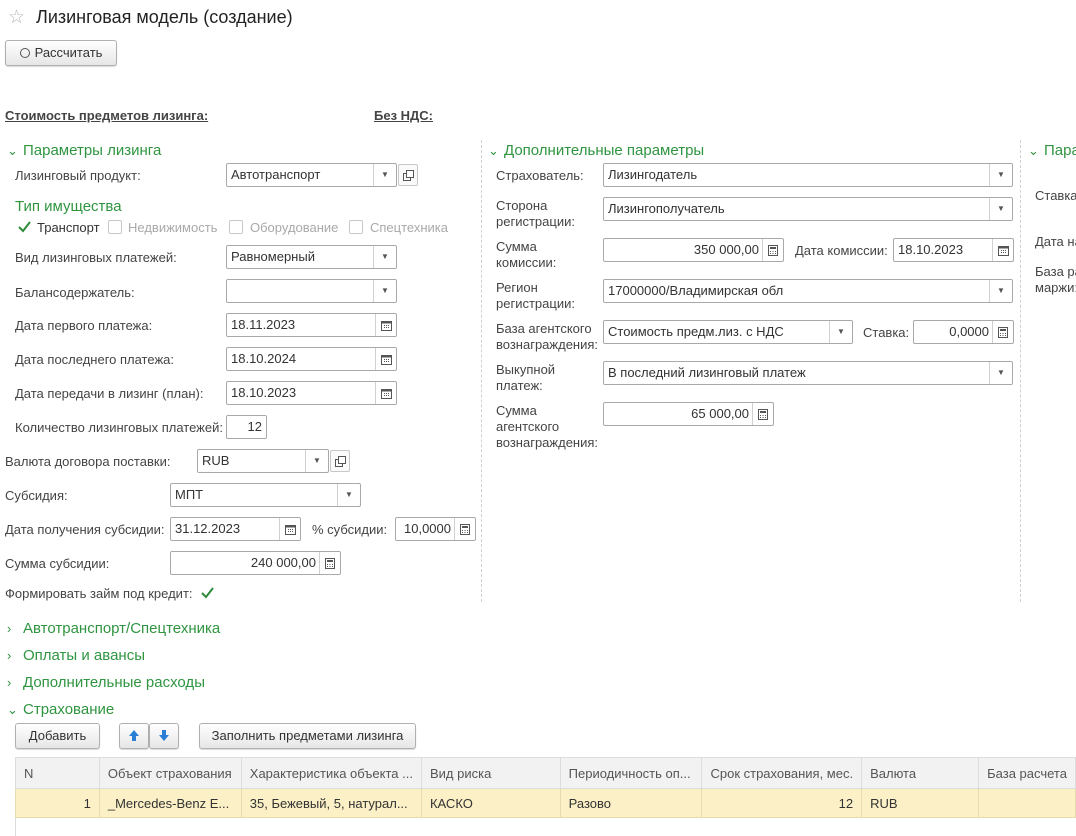 The height and width of the screenshot is (836, 1076). Describe the element at coordinates (435, 529) in the screenshot. I see `subsidy-pct-field: 10,0000` at that location.